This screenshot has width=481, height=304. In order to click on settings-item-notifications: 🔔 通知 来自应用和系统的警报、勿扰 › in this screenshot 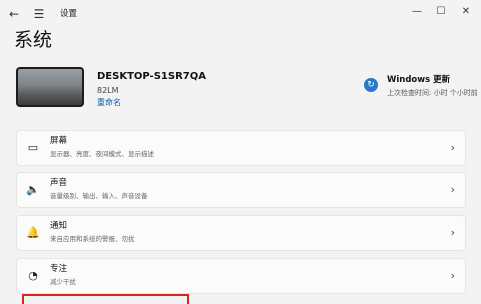, I will do `click(241, 233)`.